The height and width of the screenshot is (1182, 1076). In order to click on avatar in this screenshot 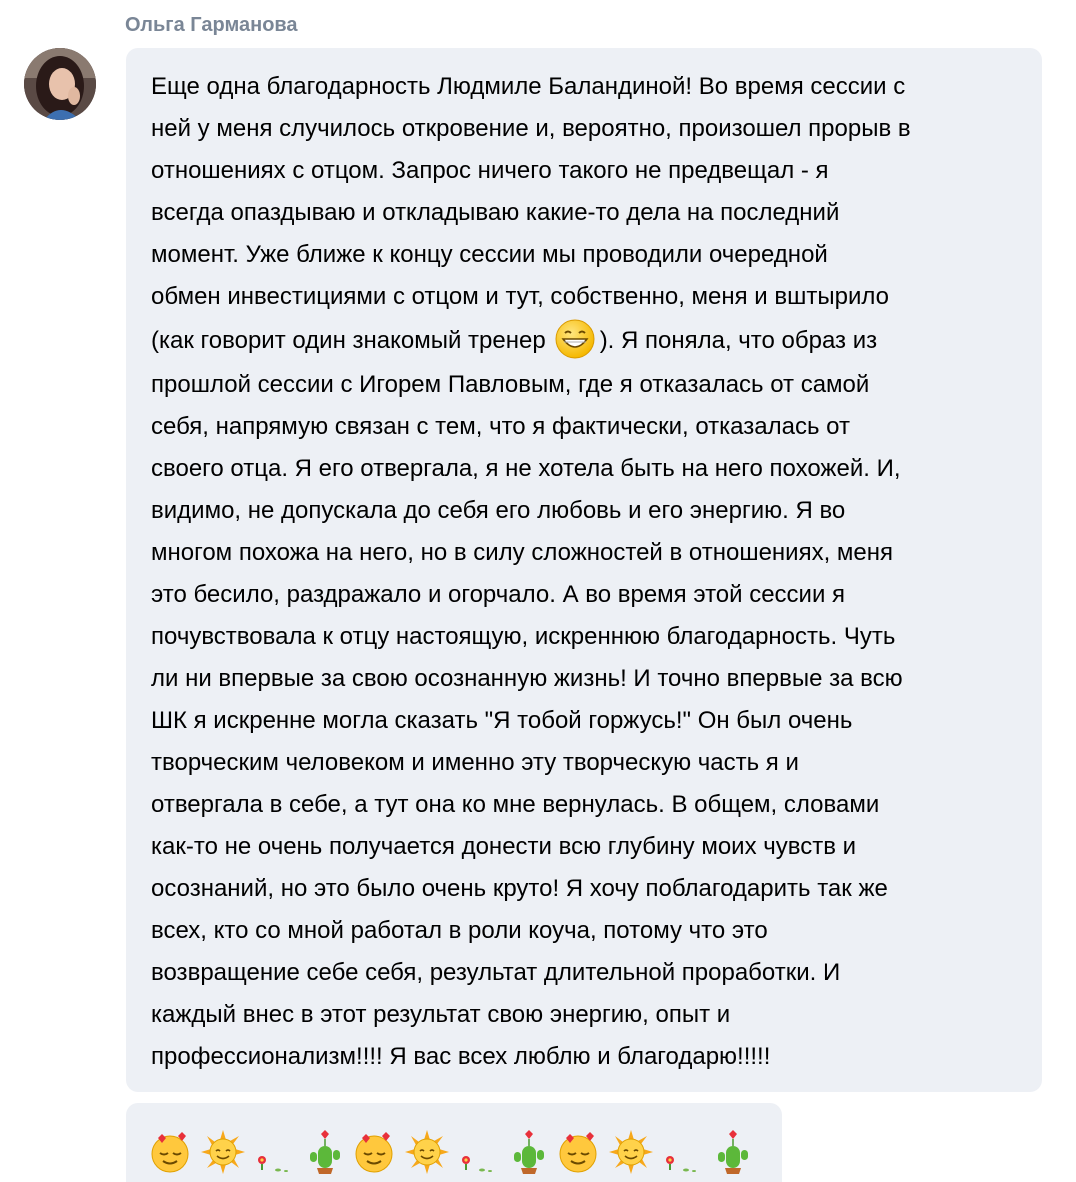, I will do `click(60, 84)`.